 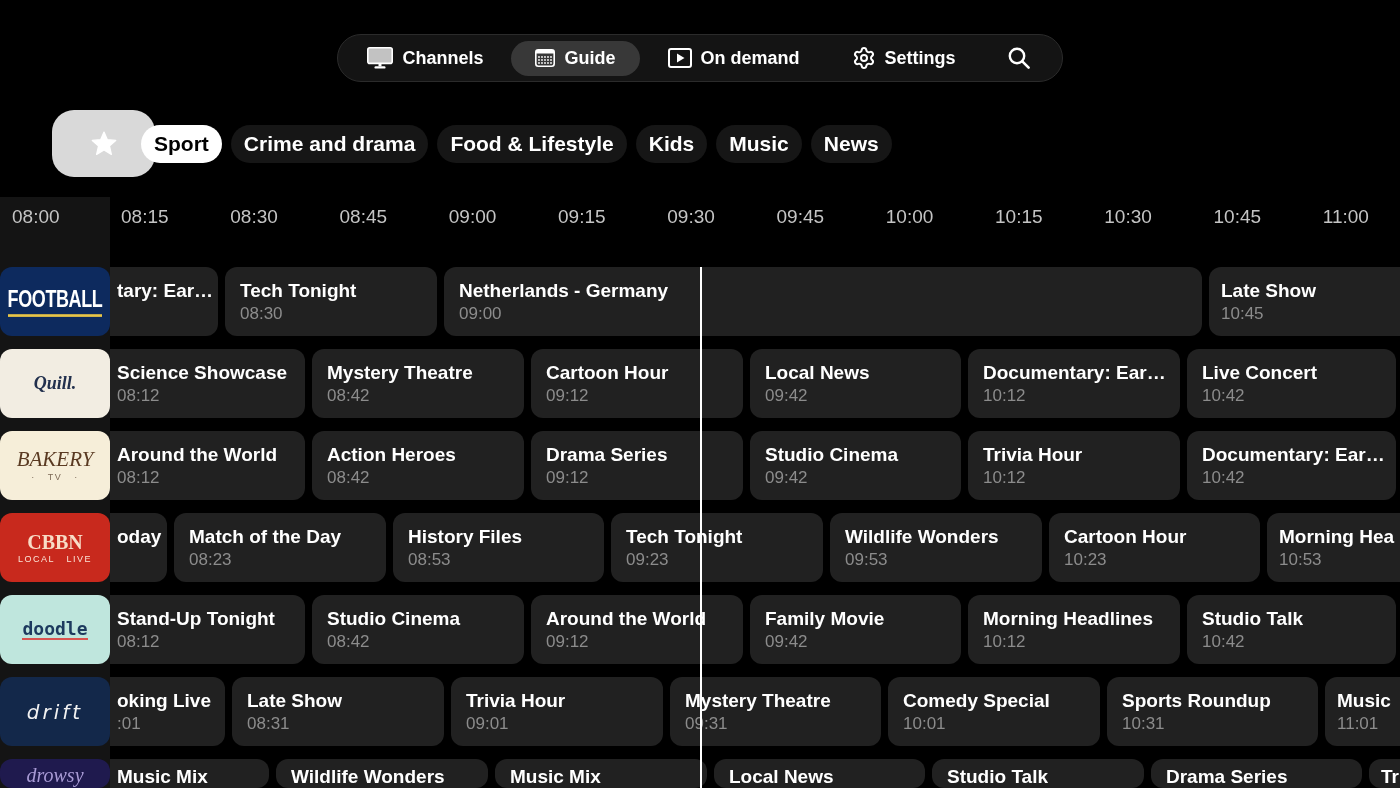 What do you see at coordinates (145, 217) in the screenshot?
I see `time-label: 08:15` at bounding box center [145, 217].